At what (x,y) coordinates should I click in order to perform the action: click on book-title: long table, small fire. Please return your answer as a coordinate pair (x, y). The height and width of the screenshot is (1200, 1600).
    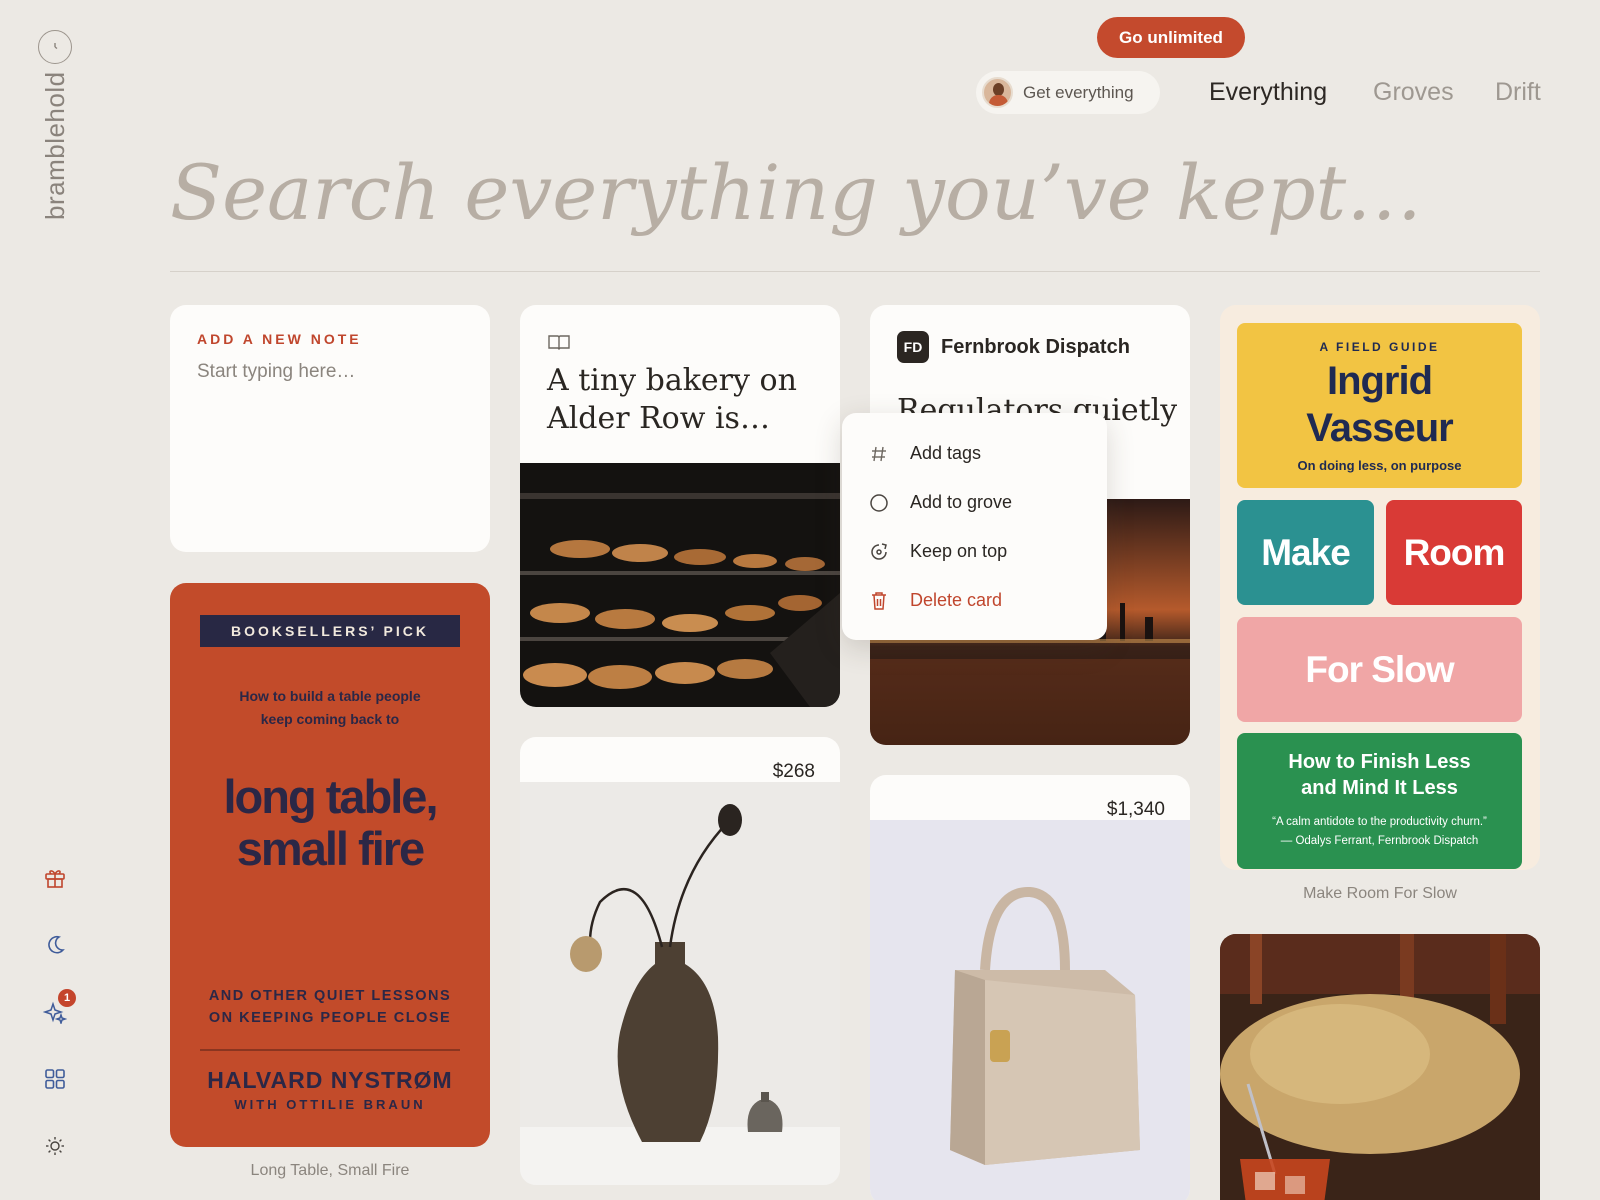
    Looking at the image, I should click on (331, 822).